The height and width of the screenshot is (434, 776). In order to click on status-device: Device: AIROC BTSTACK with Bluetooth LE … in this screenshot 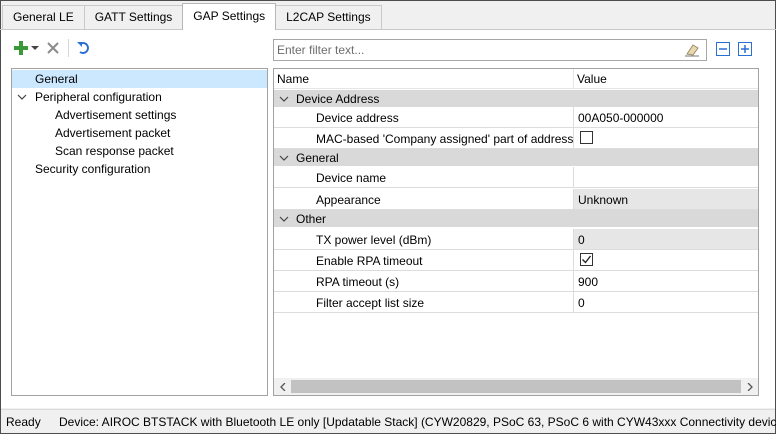, I will do `click(417, 422)`.